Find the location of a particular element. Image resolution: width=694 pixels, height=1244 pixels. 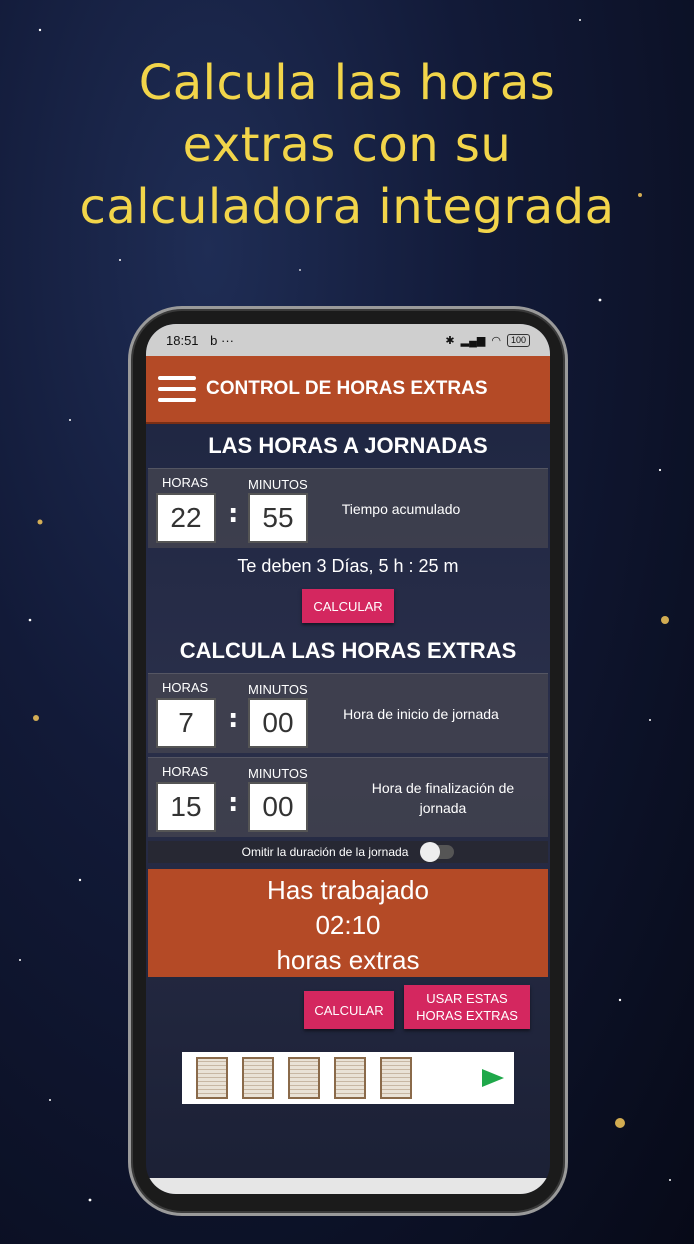

minutes-input: 55 is located at coordinates (278, 518).